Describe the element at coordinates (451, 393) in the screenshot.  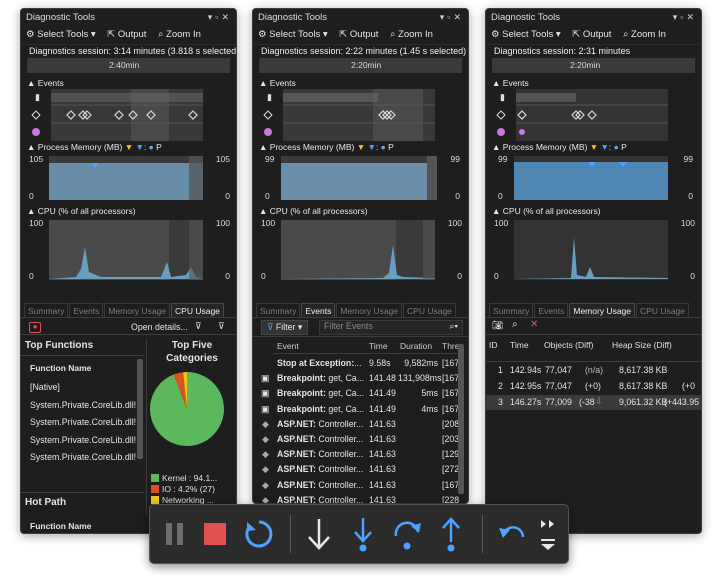
I see `event-thread: [167` at that location.